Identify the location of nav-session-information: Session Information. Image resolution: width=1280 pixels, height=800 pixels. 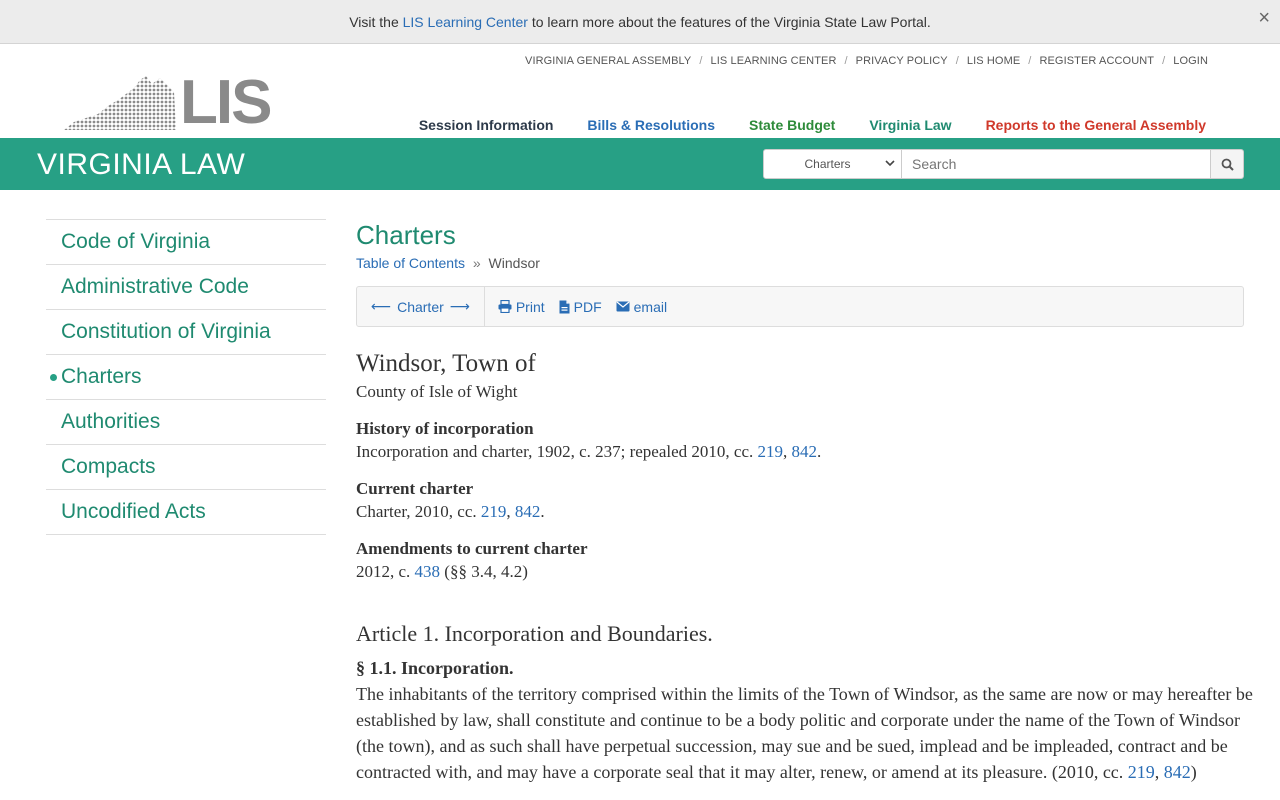
(486, 125).